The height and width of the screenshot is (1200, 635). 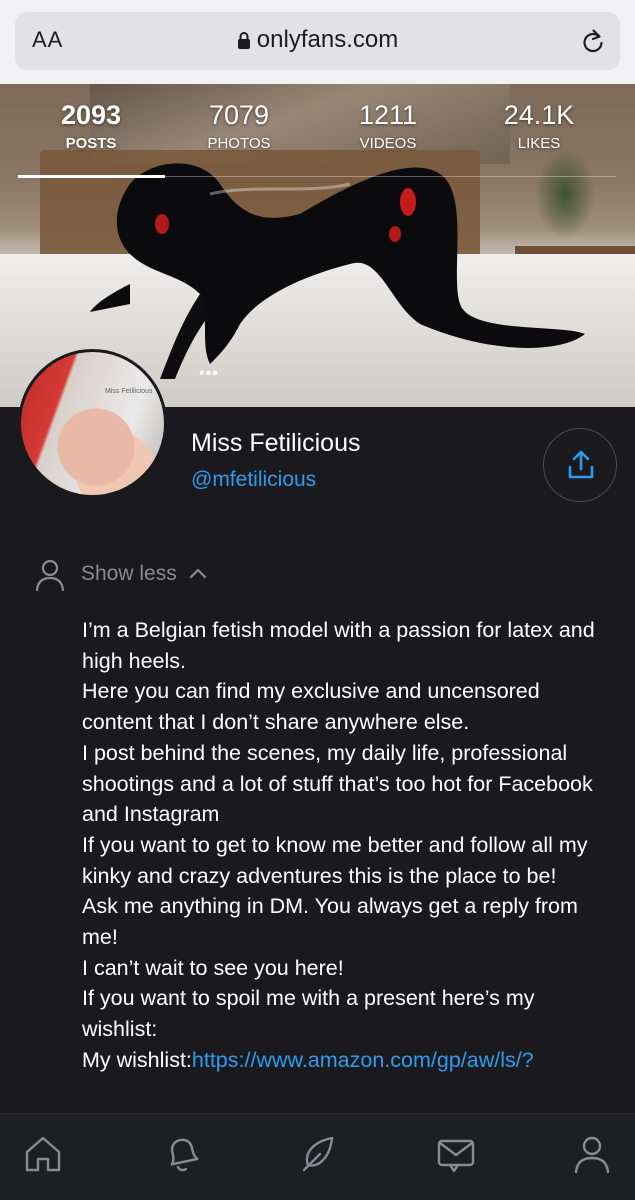 What do you see at coordinates (327, 39) in the screenshot?
I see `url-text: onlyfans.com` at bounding box center [327, 39].